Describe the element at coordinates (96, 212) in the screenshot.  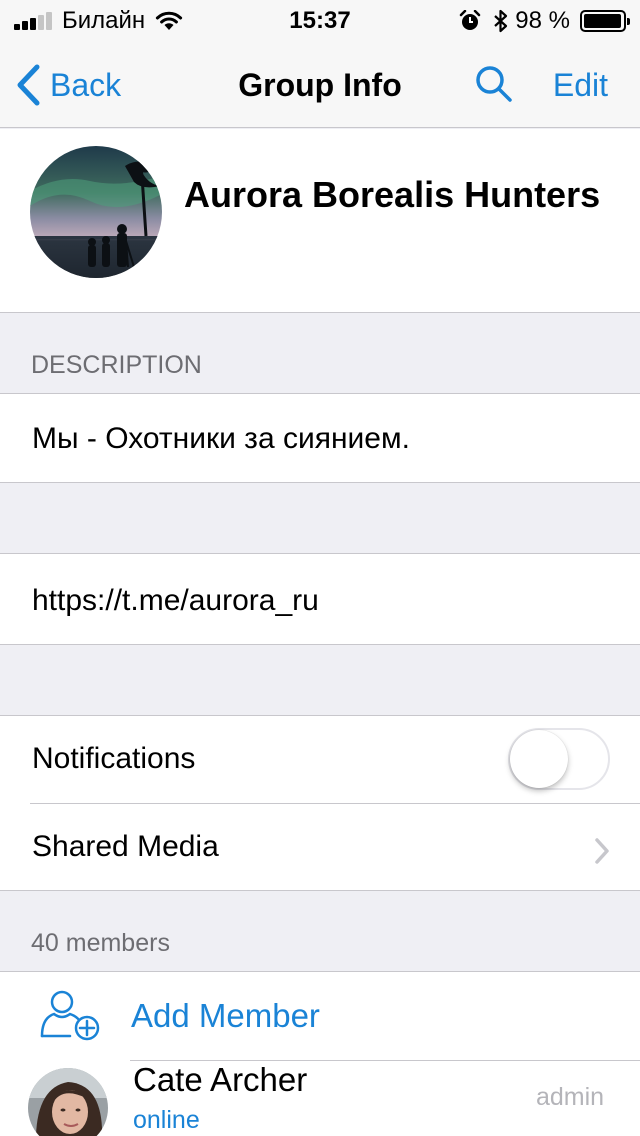
I see `group-avatar` at that location.